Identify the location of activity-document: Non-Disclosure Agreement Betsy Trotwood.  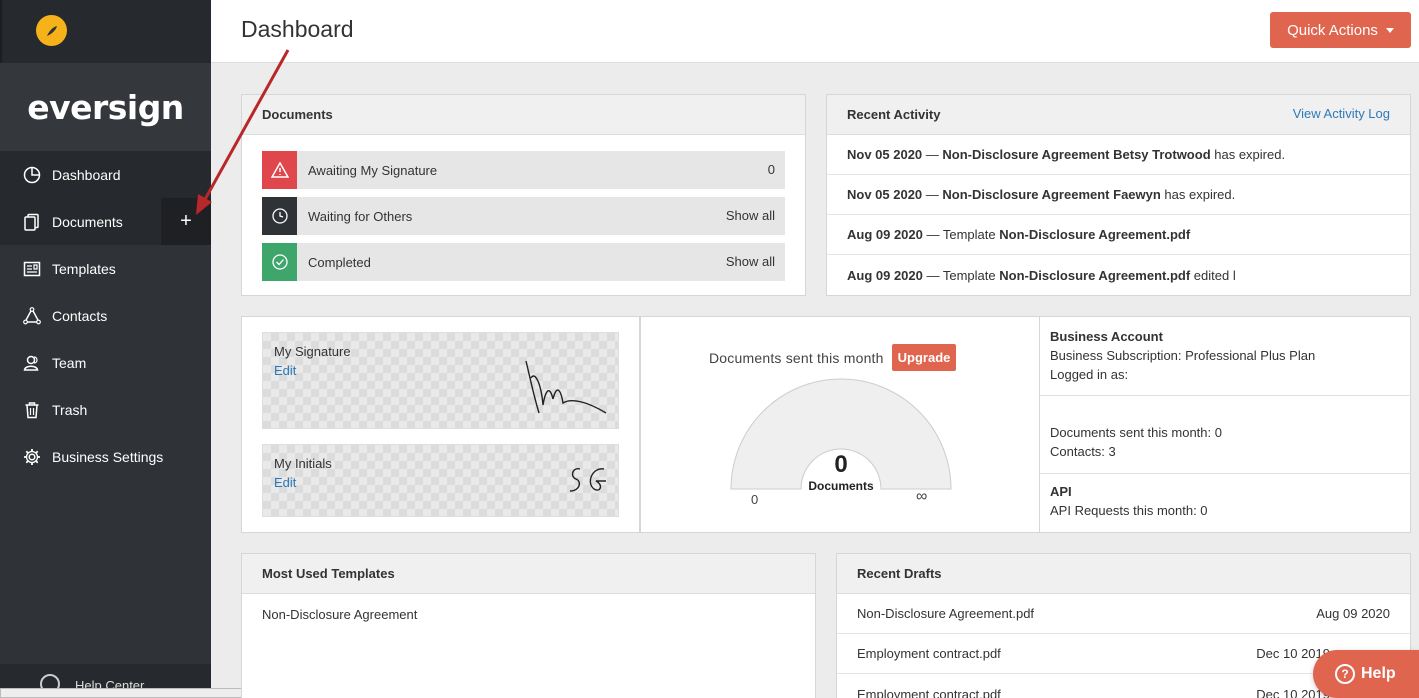
(1076, 154).